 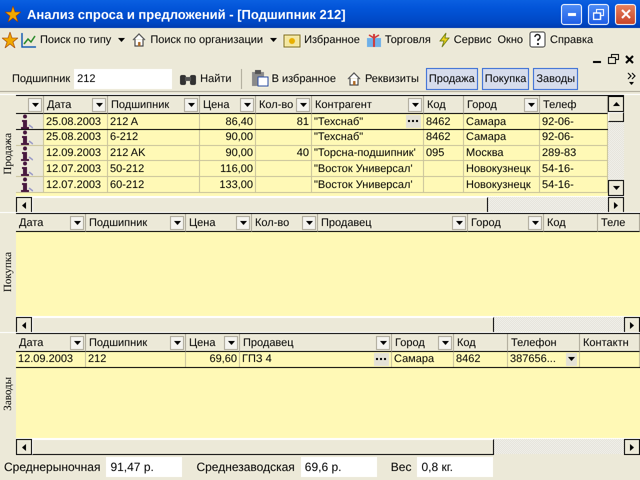 I want to click on table-row: 12.07.2003 50-212 116,00 "Восток Универсал' Новокузнецк 54-16-, so click(x=312, y=169).